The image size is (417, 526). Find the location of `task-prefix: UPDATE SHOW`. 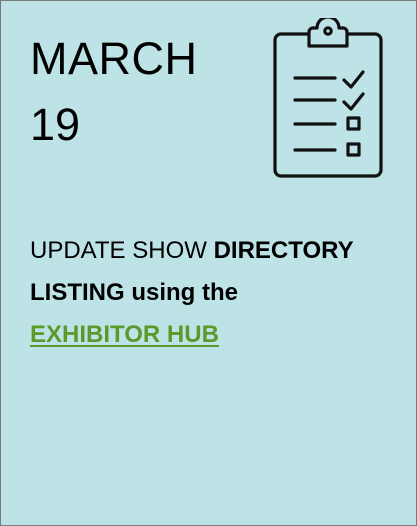

task-prefix: UPDATE SHOW is located at coordinates (118, 250).